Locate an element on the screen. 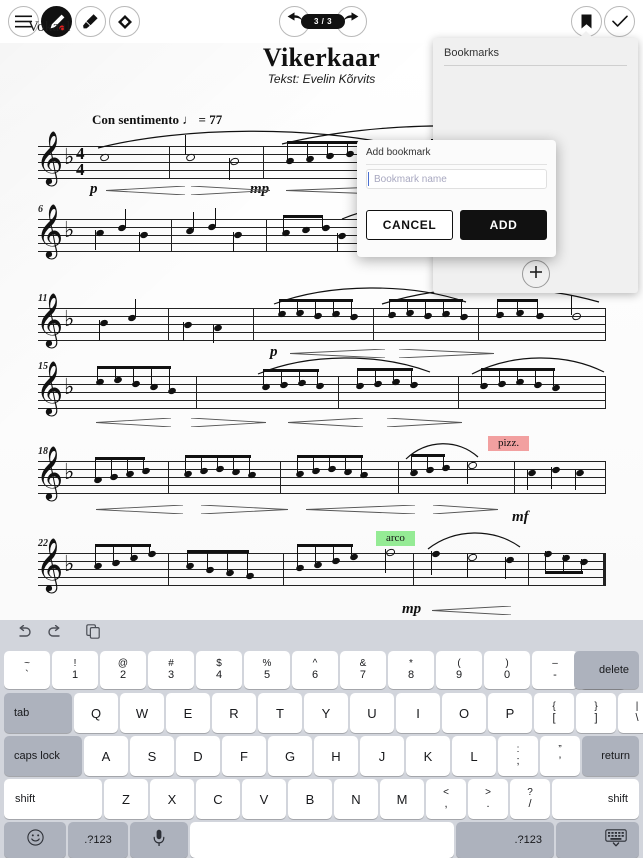 Image resolution: width=643 pixels, height=858 pixels. key-u: U is located at coordinates (372, 713).